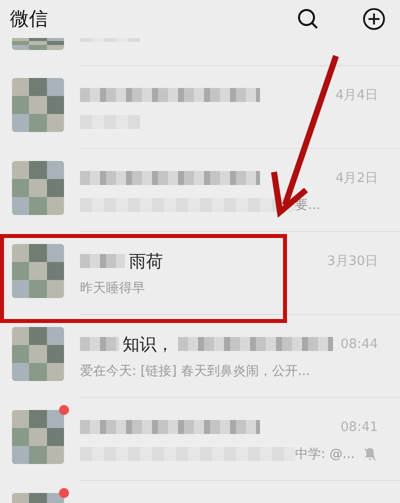 The width and height of the screenshot is (400, 503). Describe the element at coordinates (359, 344) in the screenshot. I see `chat-time: 08:44` at that location.